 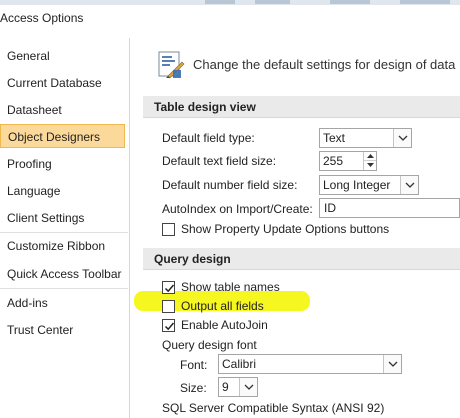 What do you see at coordinates (62, 136) in the screenshot?
I see `nav-item-object-designers: Object Designers` at bounding box center [62, 136].